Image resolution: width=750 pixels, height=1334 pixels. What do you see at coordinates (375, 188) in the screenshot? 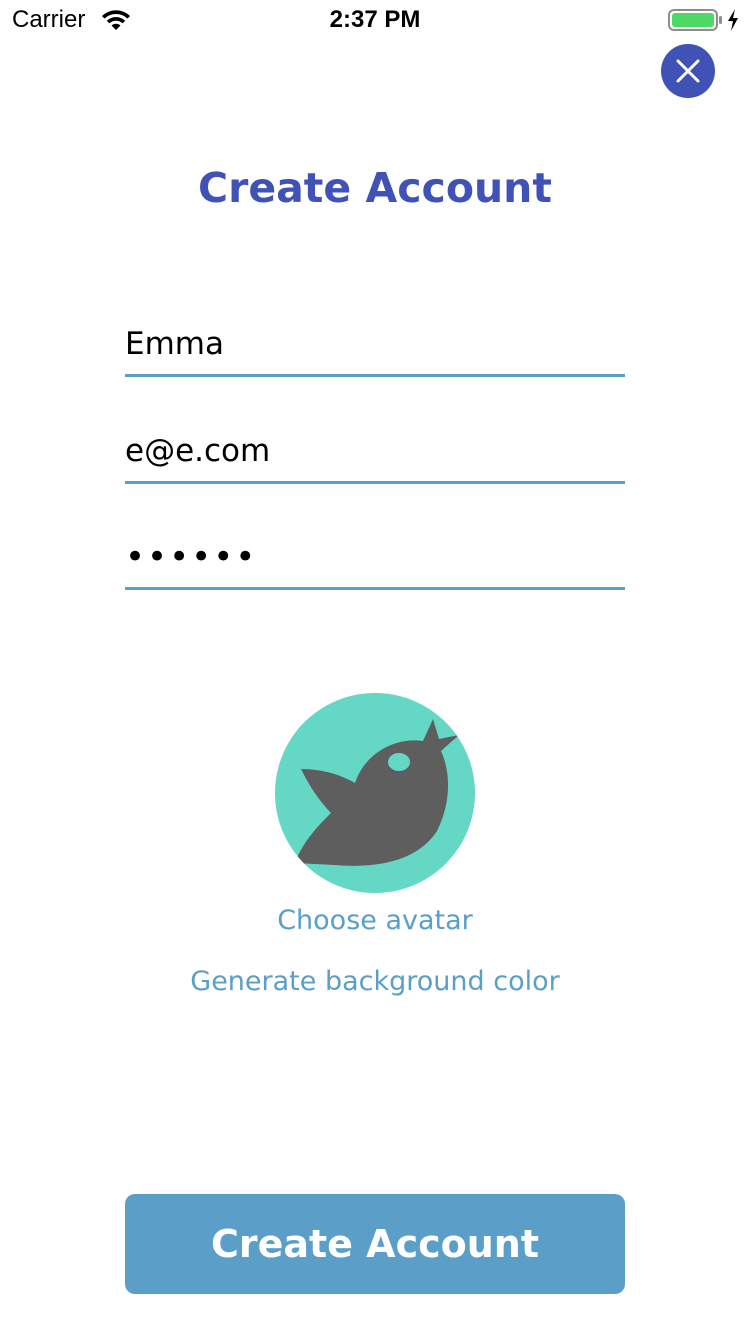
I see `page-title: Create Account` at bounding box center [375, 188].